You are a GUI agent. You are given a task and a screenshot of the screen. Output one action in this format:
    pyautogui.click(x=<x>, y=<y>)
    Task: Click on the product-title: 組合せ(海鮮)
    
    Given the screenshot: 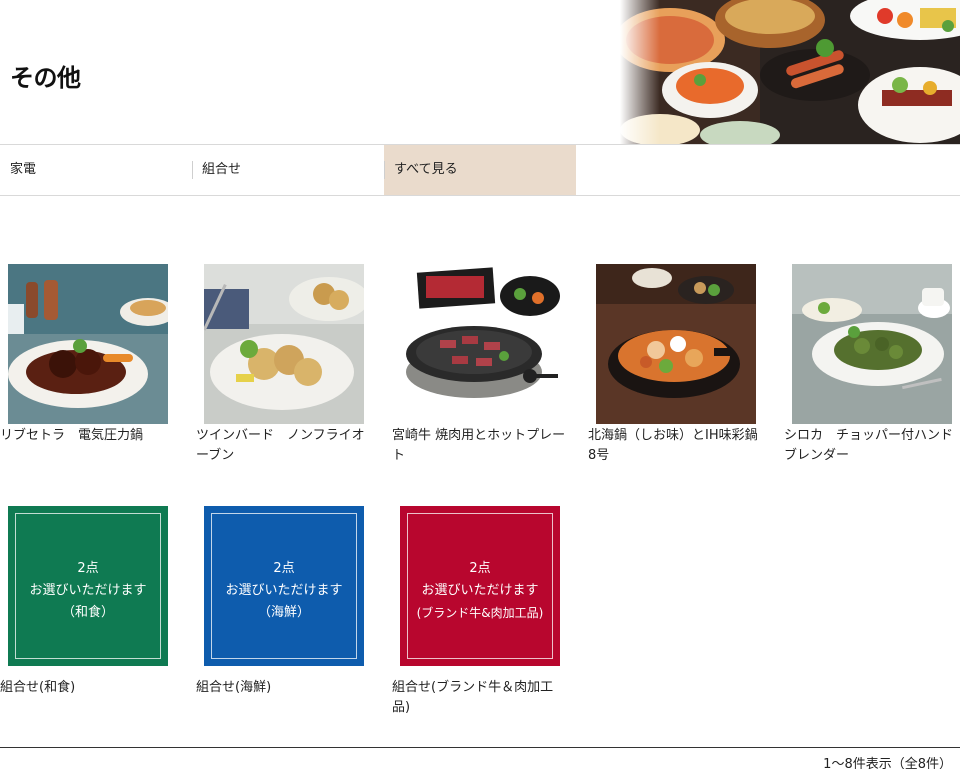 What is the action you would take?
    pyautogui.click(x=284, y=688)
    